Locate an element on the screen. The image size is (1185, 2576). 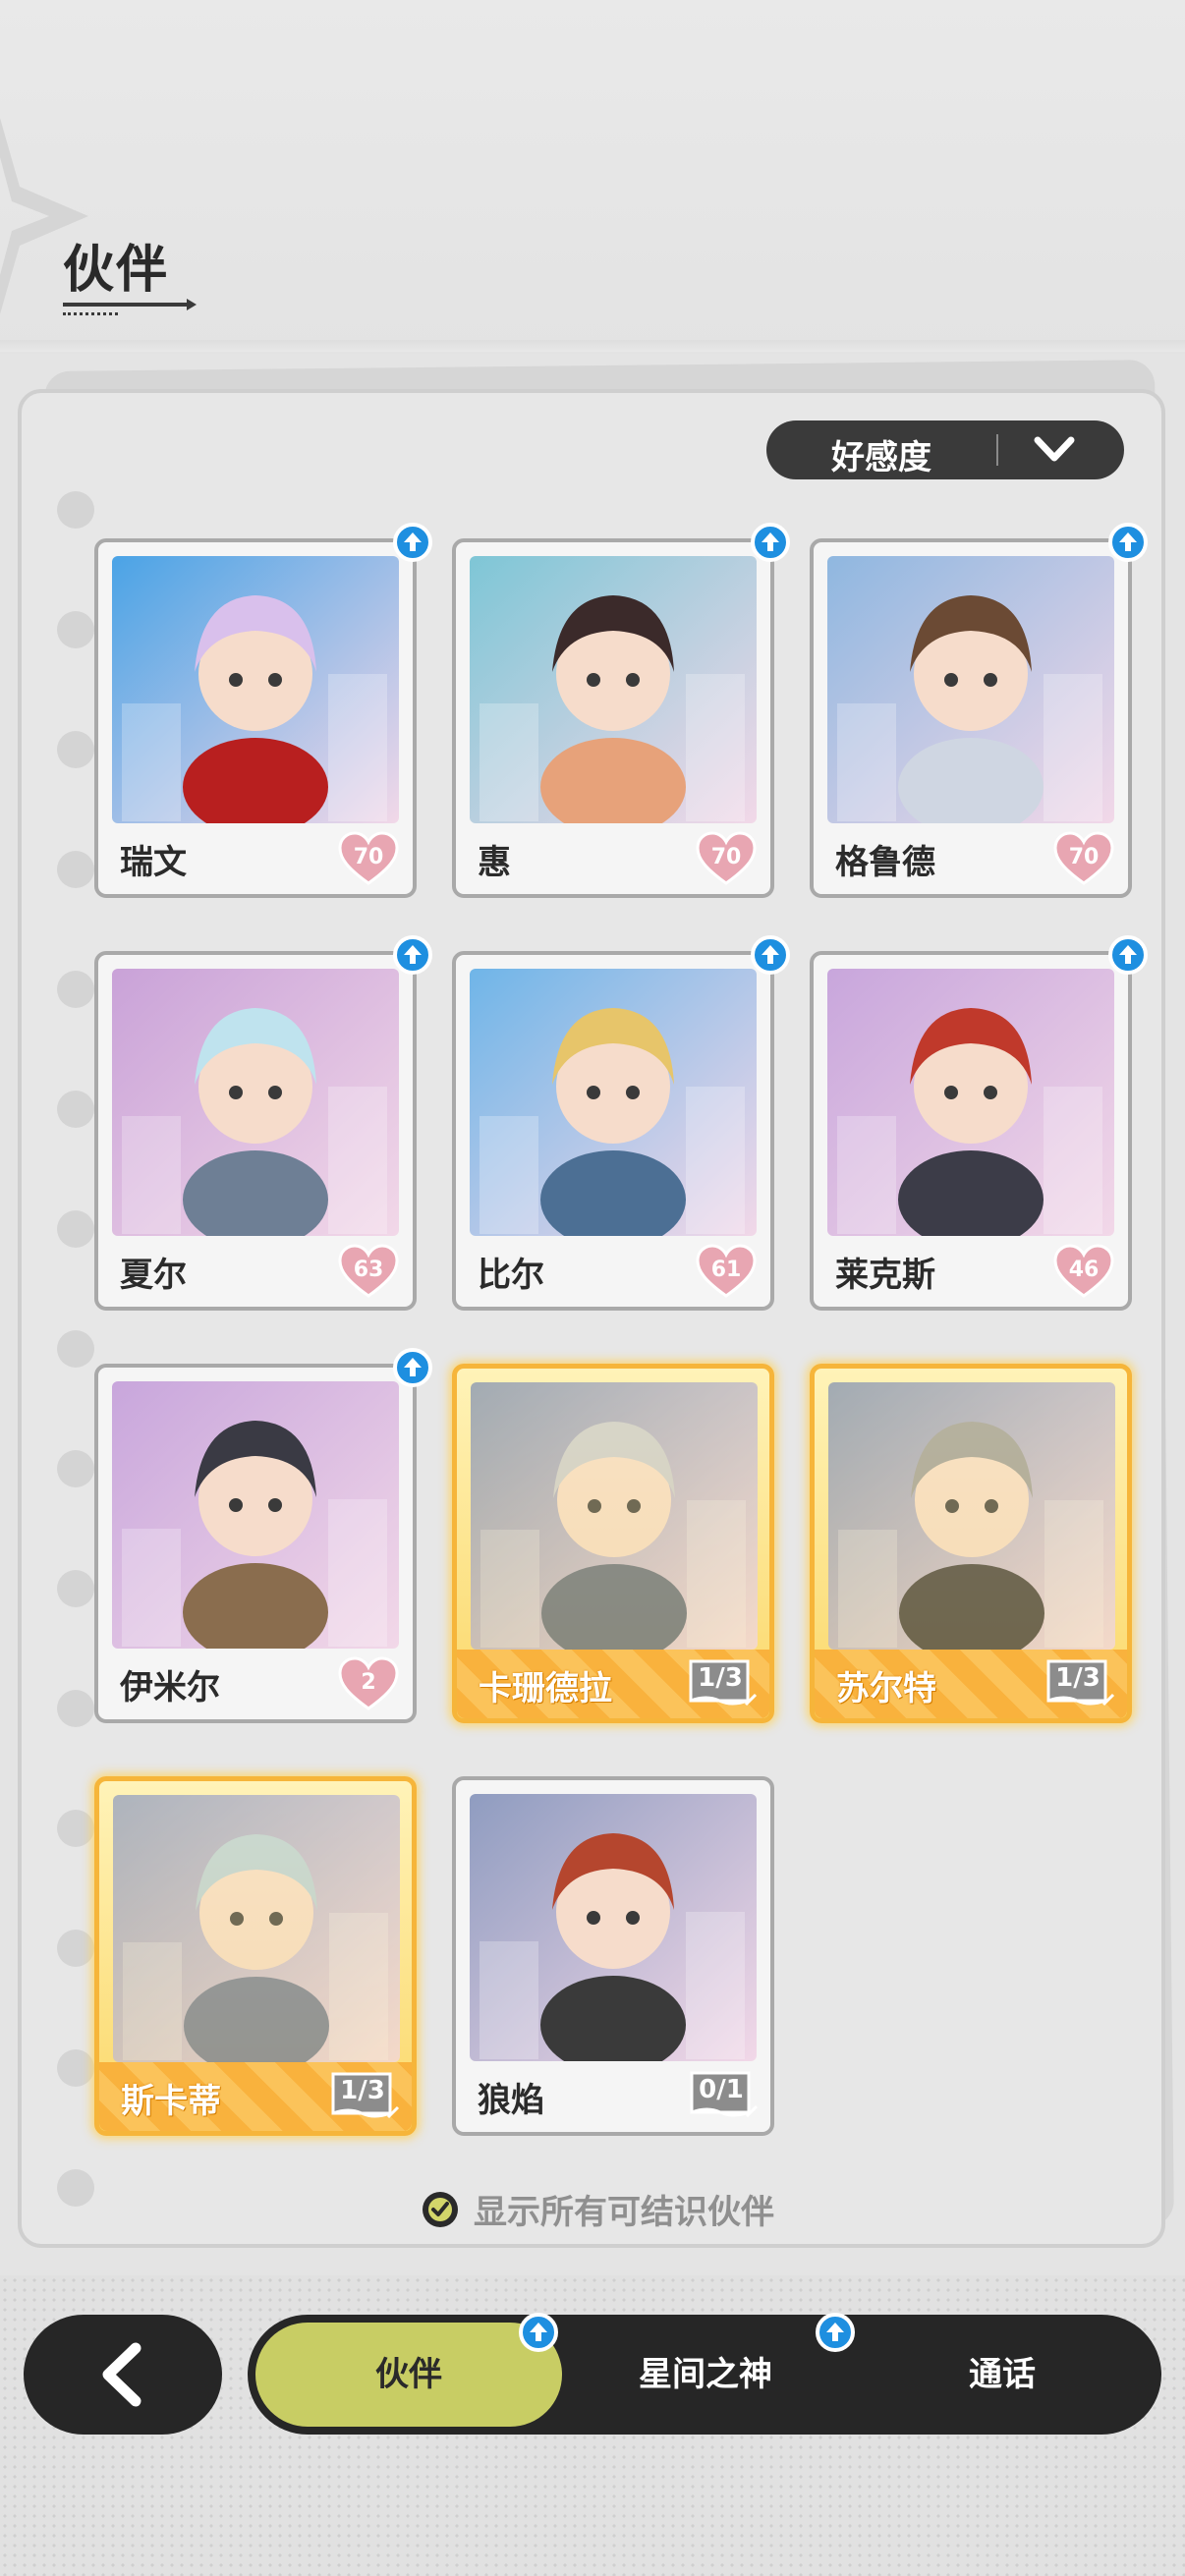
affinity-value: 63 is located at coordinates (369, 1270).